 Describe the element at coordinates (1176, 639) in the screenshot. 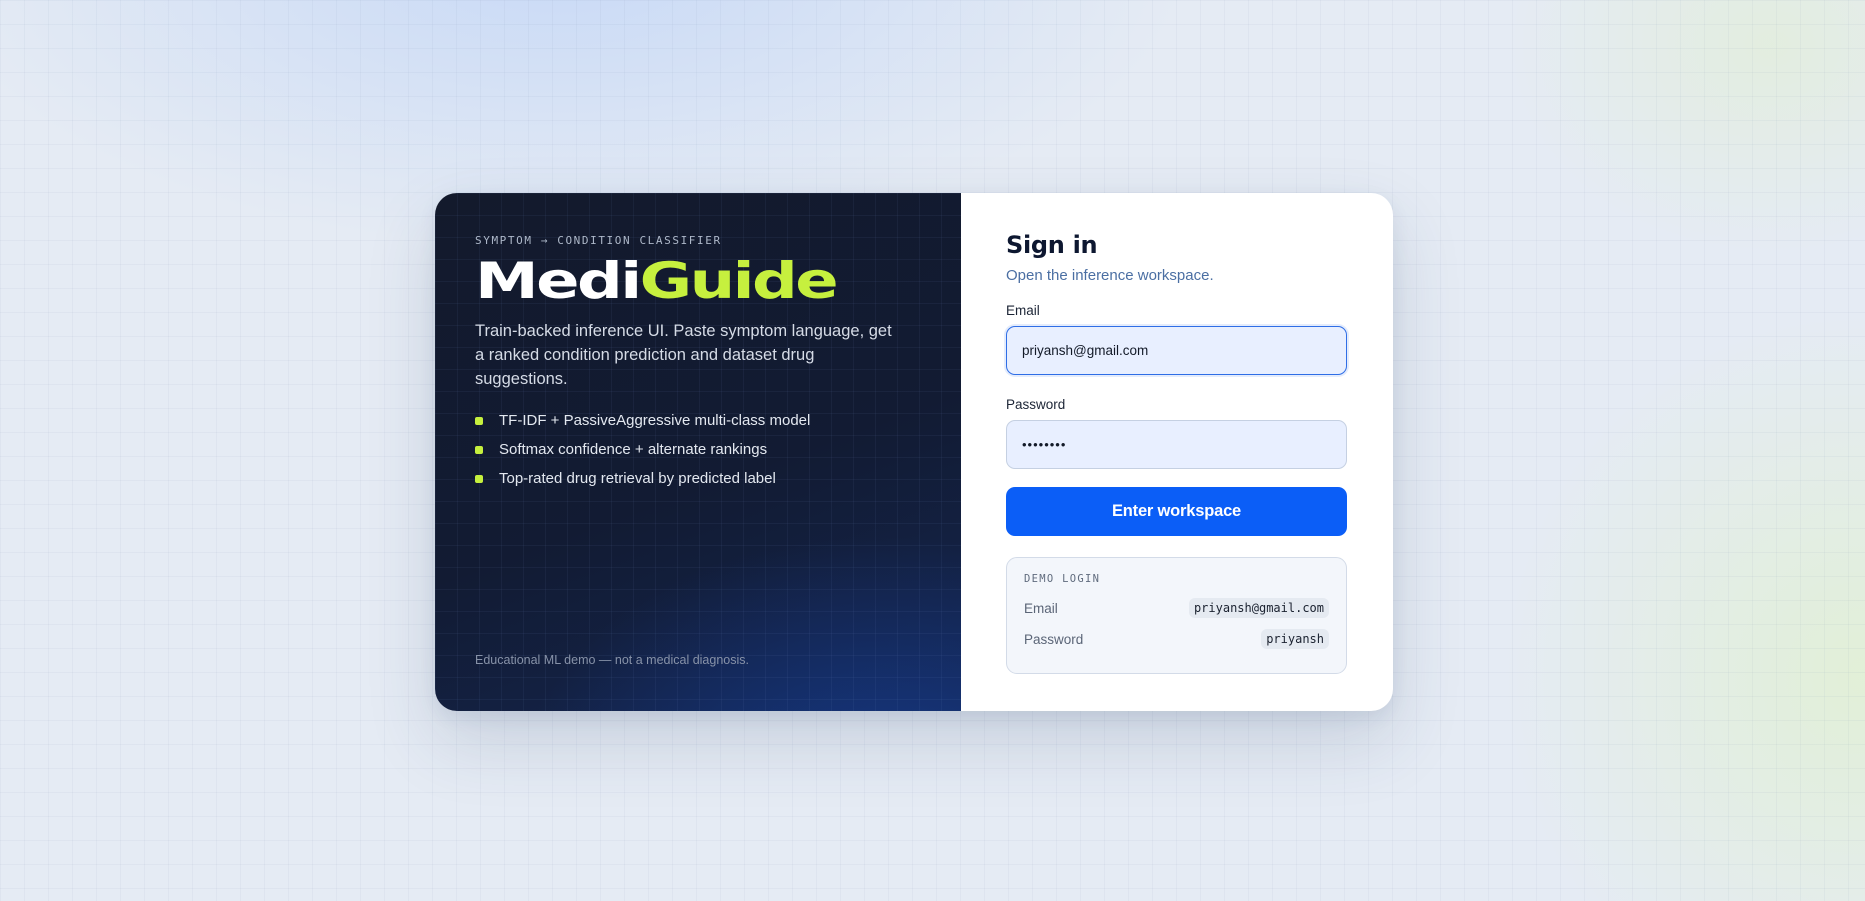

I see `demo-password-row: Password priyansh` at that location.